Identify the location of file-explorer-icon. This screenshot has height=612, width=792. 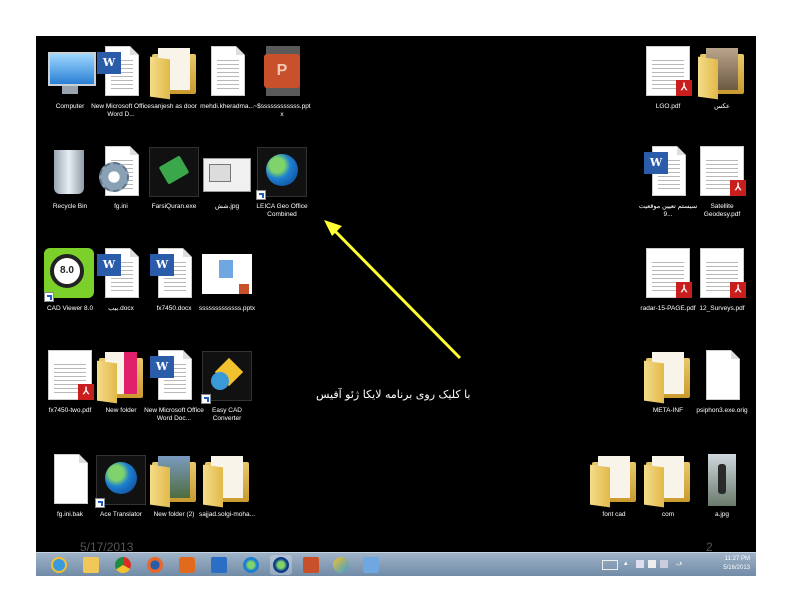
(91, 565).